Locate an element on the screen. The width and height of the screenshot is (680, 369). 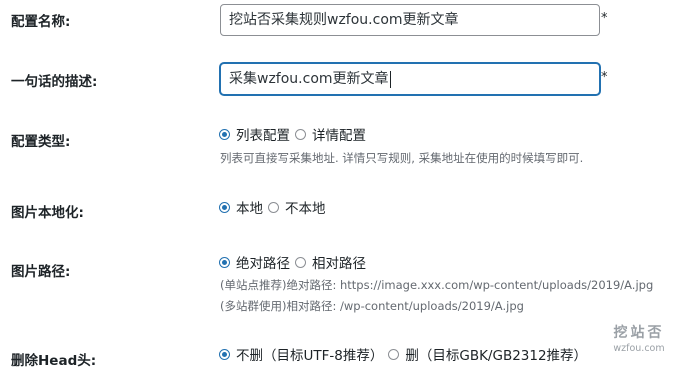
remove-head-option-remove: 删（目标GBK/GB2312推荐） is located at coordinates (487, 354).